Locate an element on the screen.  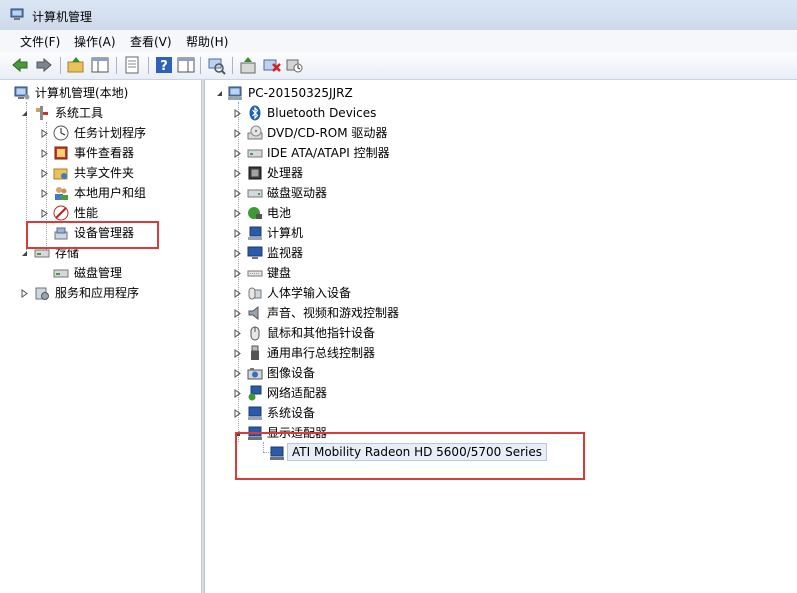
device-category-label: 声音、视频和游戏控制器 is located at coordinates (333, 313).